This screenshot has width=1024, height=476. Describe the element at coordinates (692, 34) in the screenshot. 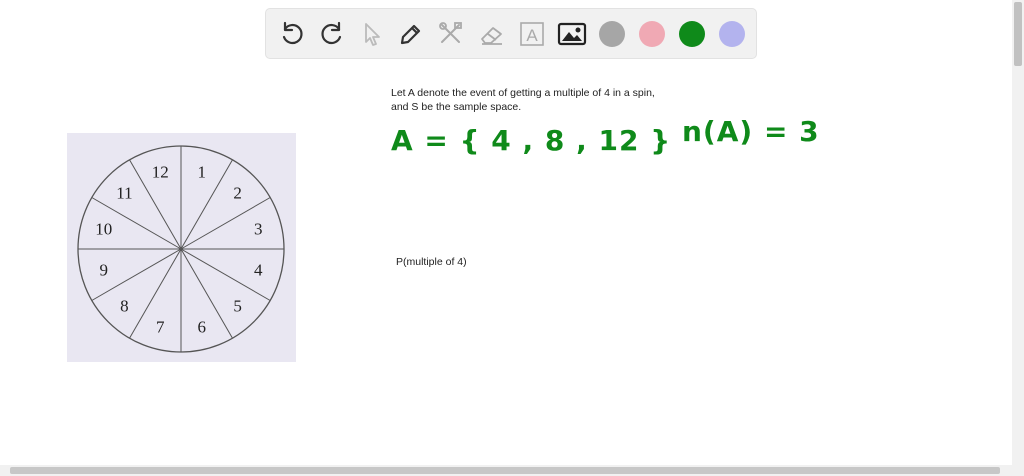

I see `color-green-swatch` at that location.